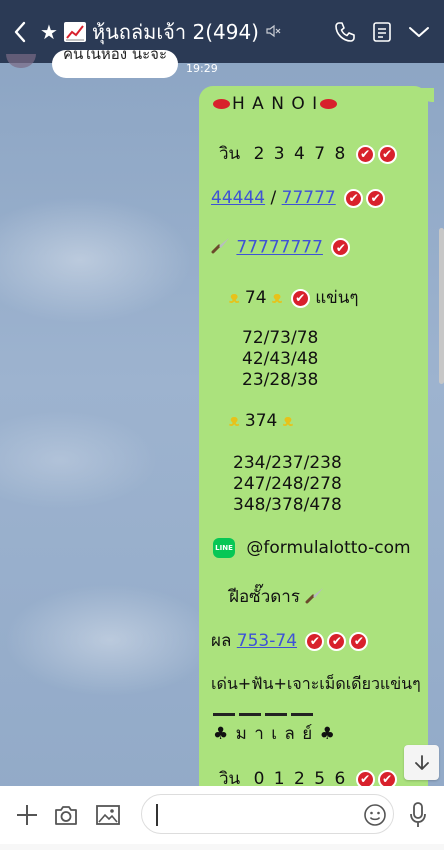  Describe the element at coordinates (267, 814) in the screenshot. I see `message-input` at that location.